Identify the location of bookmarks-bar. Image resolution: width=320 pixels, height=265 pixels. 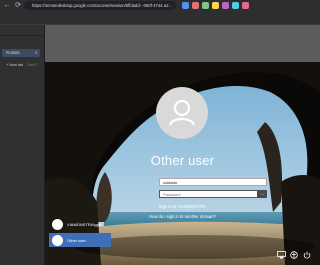
(160, 18).